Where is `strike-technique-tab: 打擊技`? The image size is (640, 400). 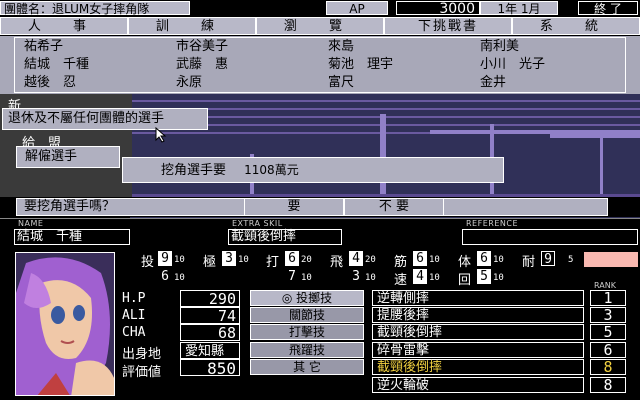
strike-technique-tab: 打擊技 is located at coordinates (307, 332).